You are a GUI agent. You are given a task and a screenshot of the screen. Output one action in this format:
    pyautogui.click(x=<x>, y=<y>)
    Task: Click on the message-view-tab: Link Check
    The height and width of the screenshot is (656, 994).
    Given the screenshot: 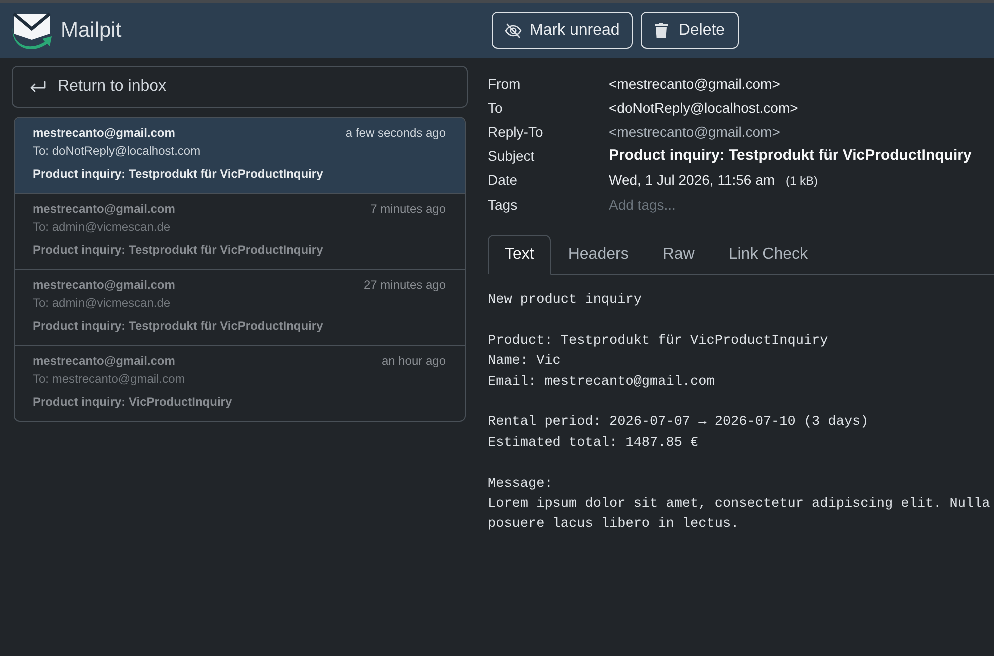 What is the action you would take?
    pyautogui.click(x=768, y=255)
    